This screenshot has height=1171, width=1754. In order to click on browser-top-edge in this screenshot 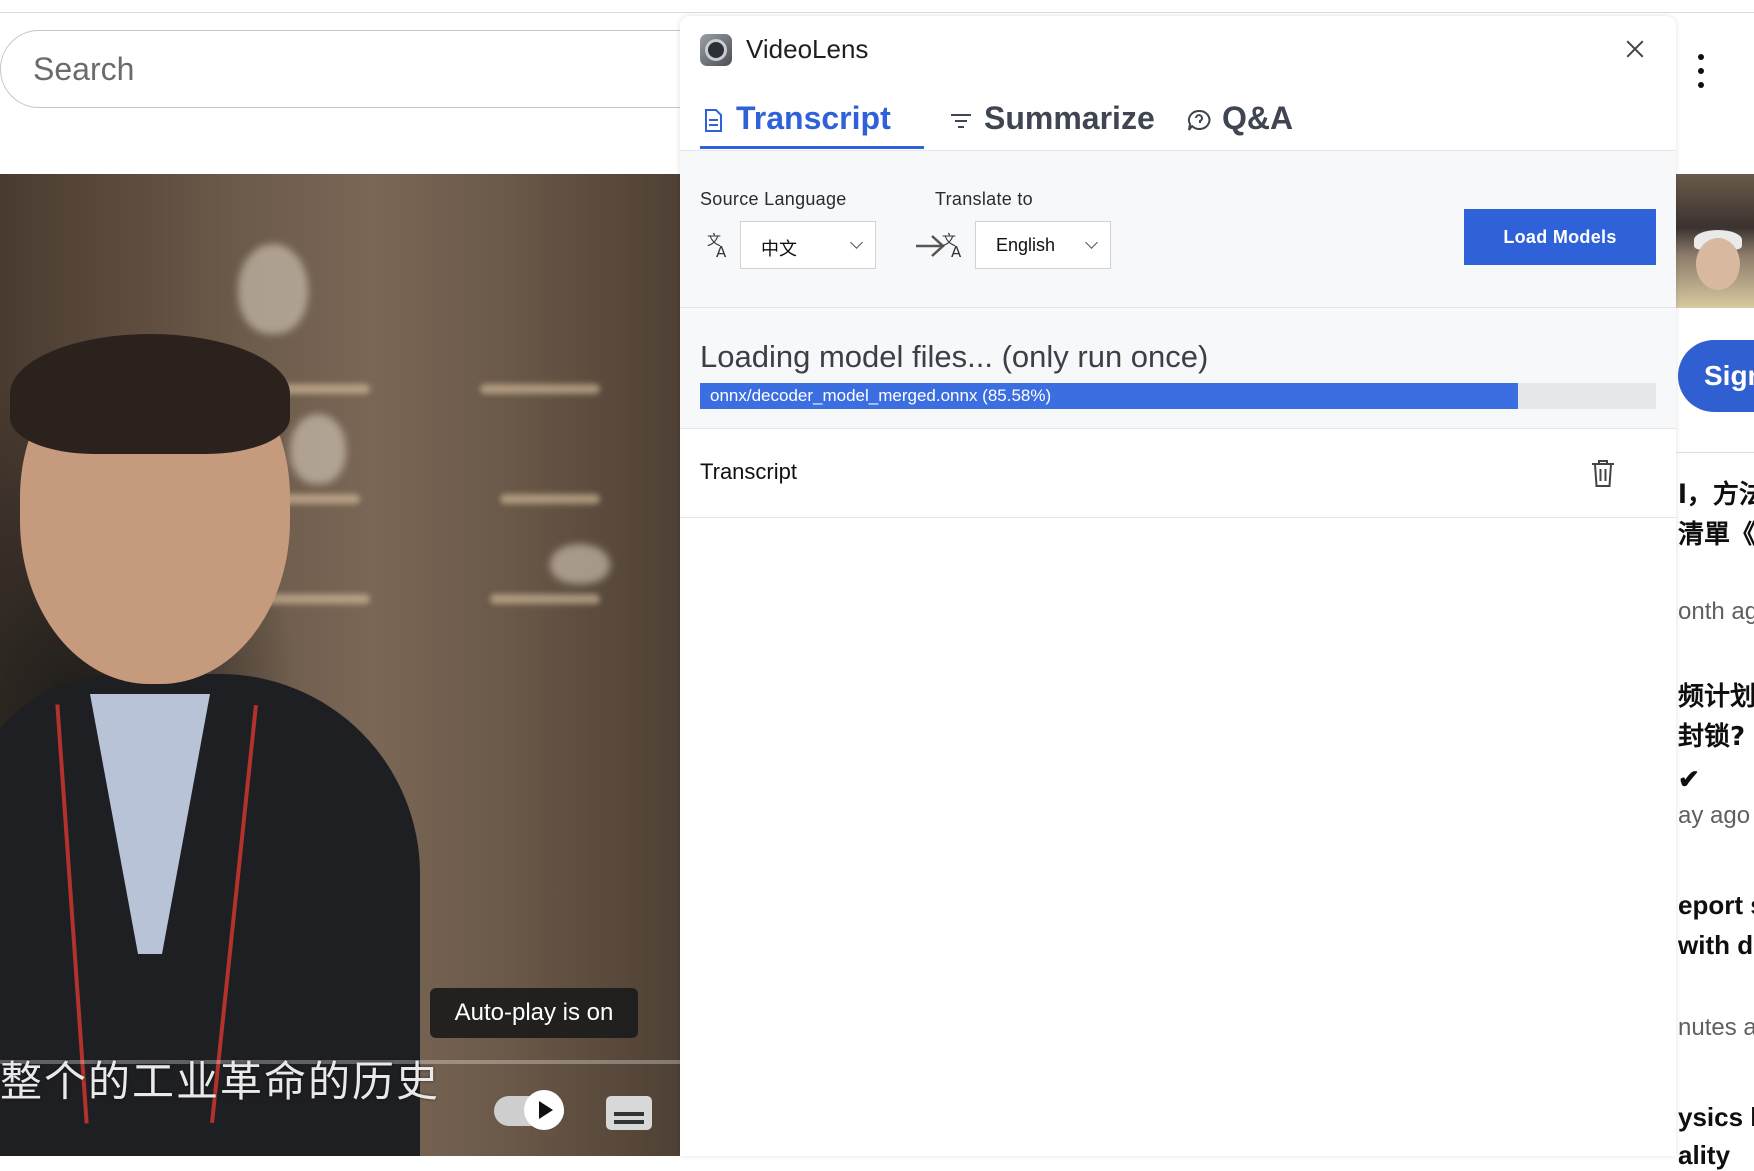, I will do `click(877, 6)`.